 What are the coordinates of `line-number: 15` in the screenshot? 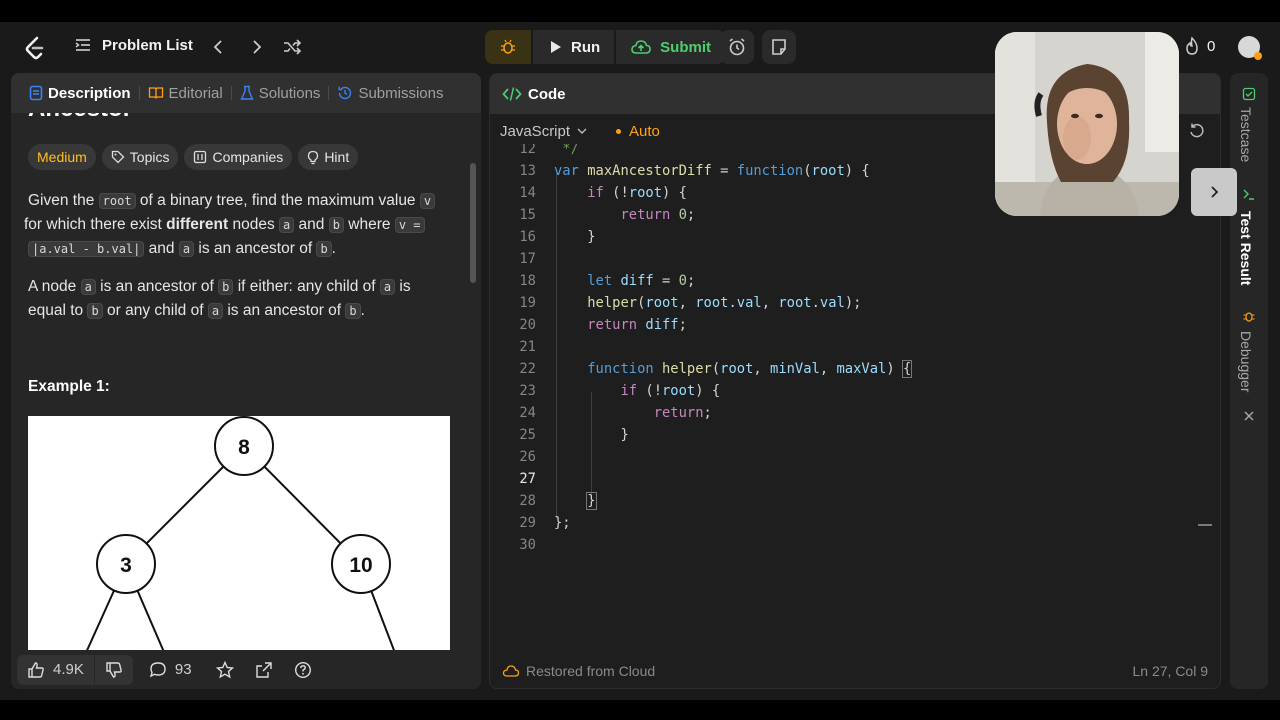 It's located at (527, 215).